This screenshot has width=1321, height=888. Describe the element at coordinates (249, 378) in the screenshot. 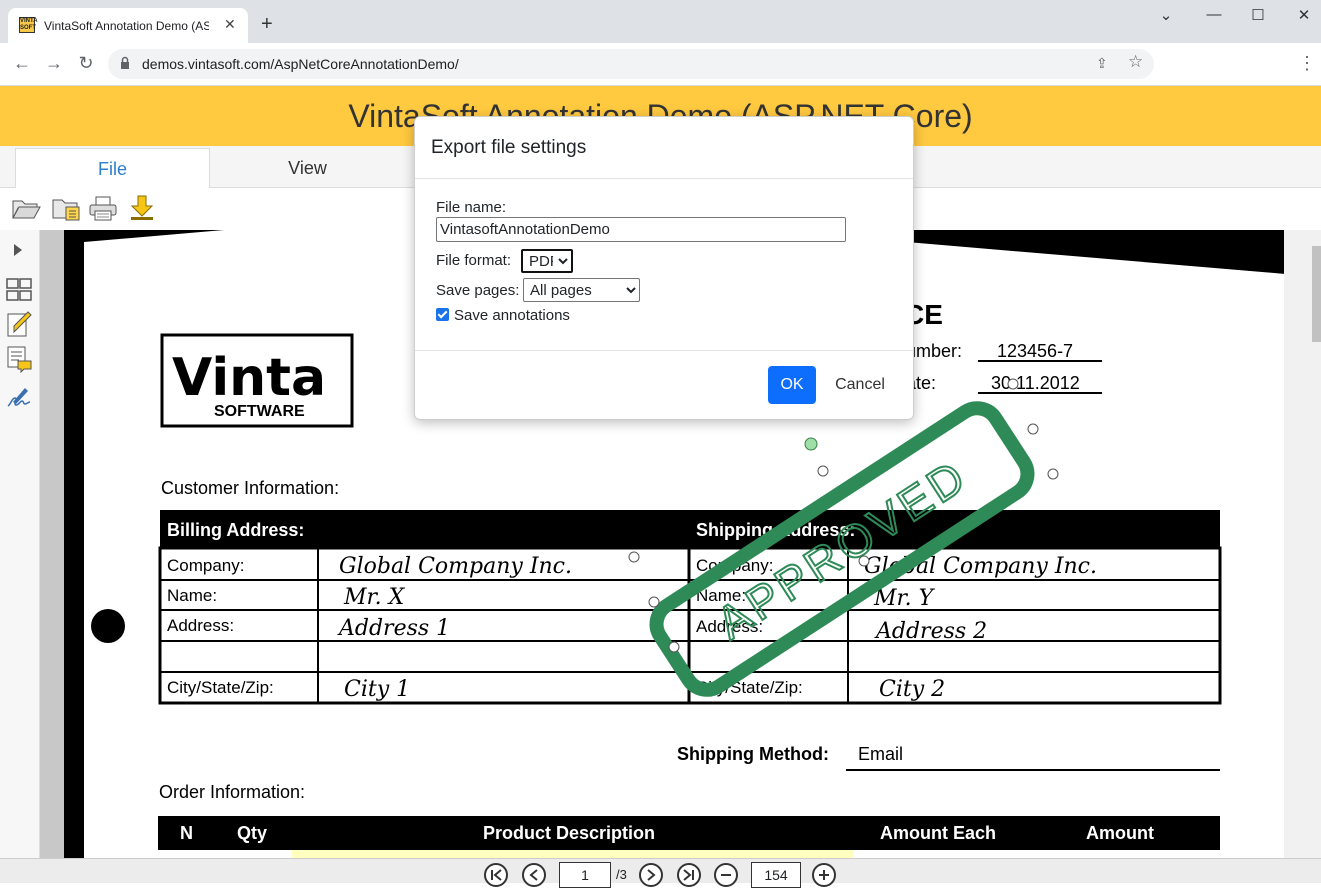

I see `logo-text: Vinta` at that location.